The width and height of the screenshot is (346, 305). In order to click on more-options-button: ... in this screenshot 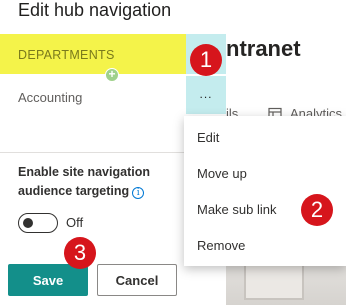, I will do `click(206, 95)`.